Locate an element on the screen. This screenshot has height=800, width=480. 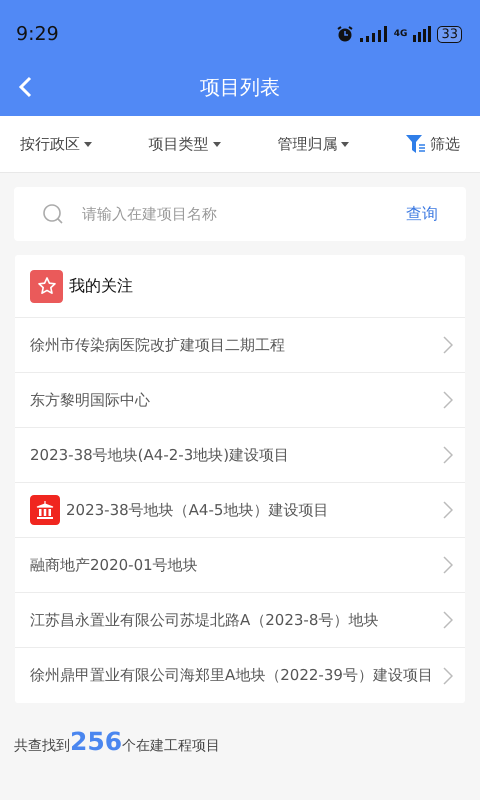
project-name: 东方黎明国际中心 is located at coordinates (90, 400).